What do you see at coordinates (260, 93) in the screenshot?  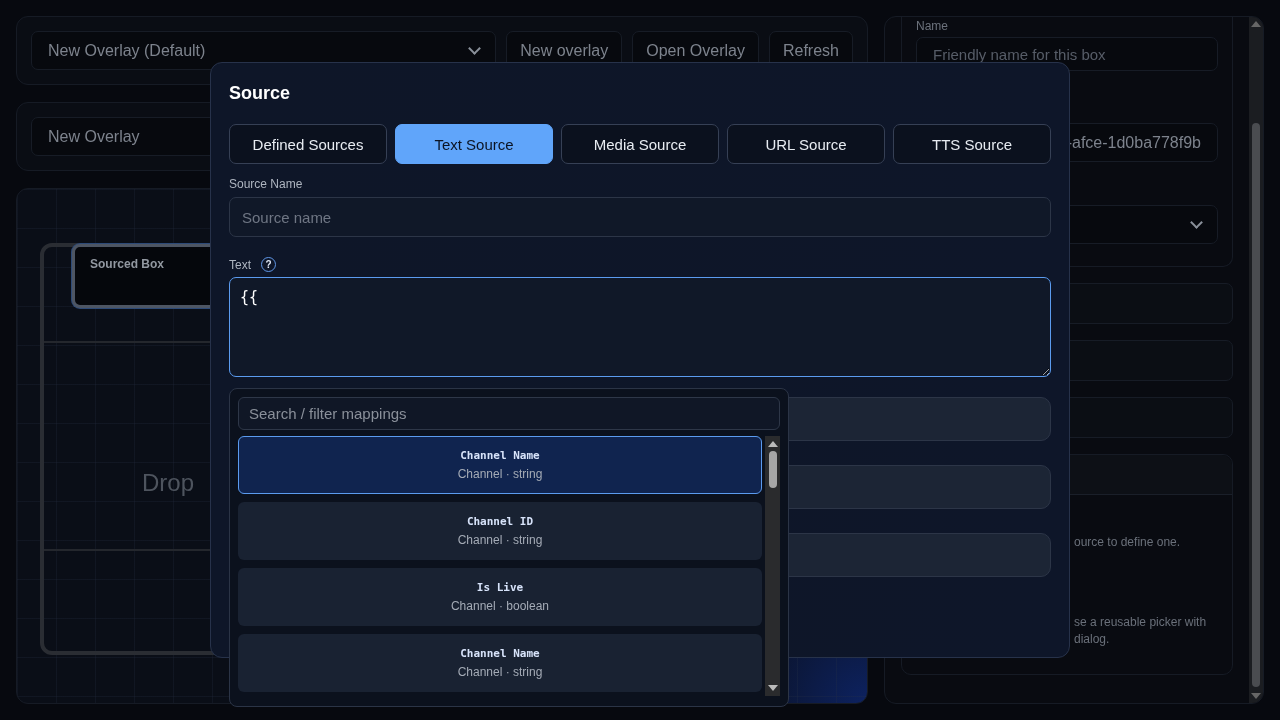 I see `dialog-title: Source` at bounding box center [260, 93].